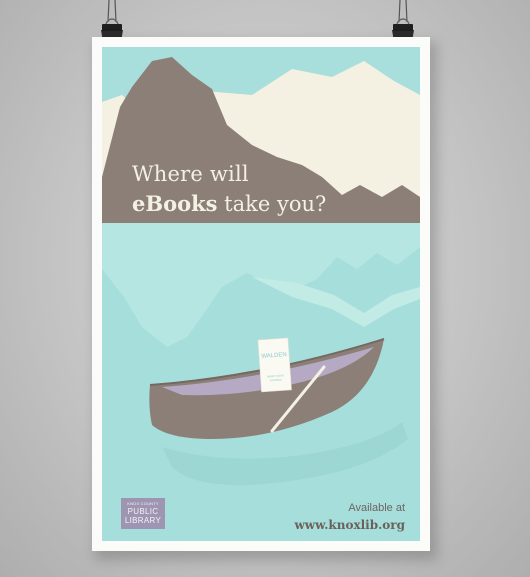  What do you see at coordinates (112, 20) in the screenshot?
I see `binder-clip-left-icon` at bounding box center [112, 20].